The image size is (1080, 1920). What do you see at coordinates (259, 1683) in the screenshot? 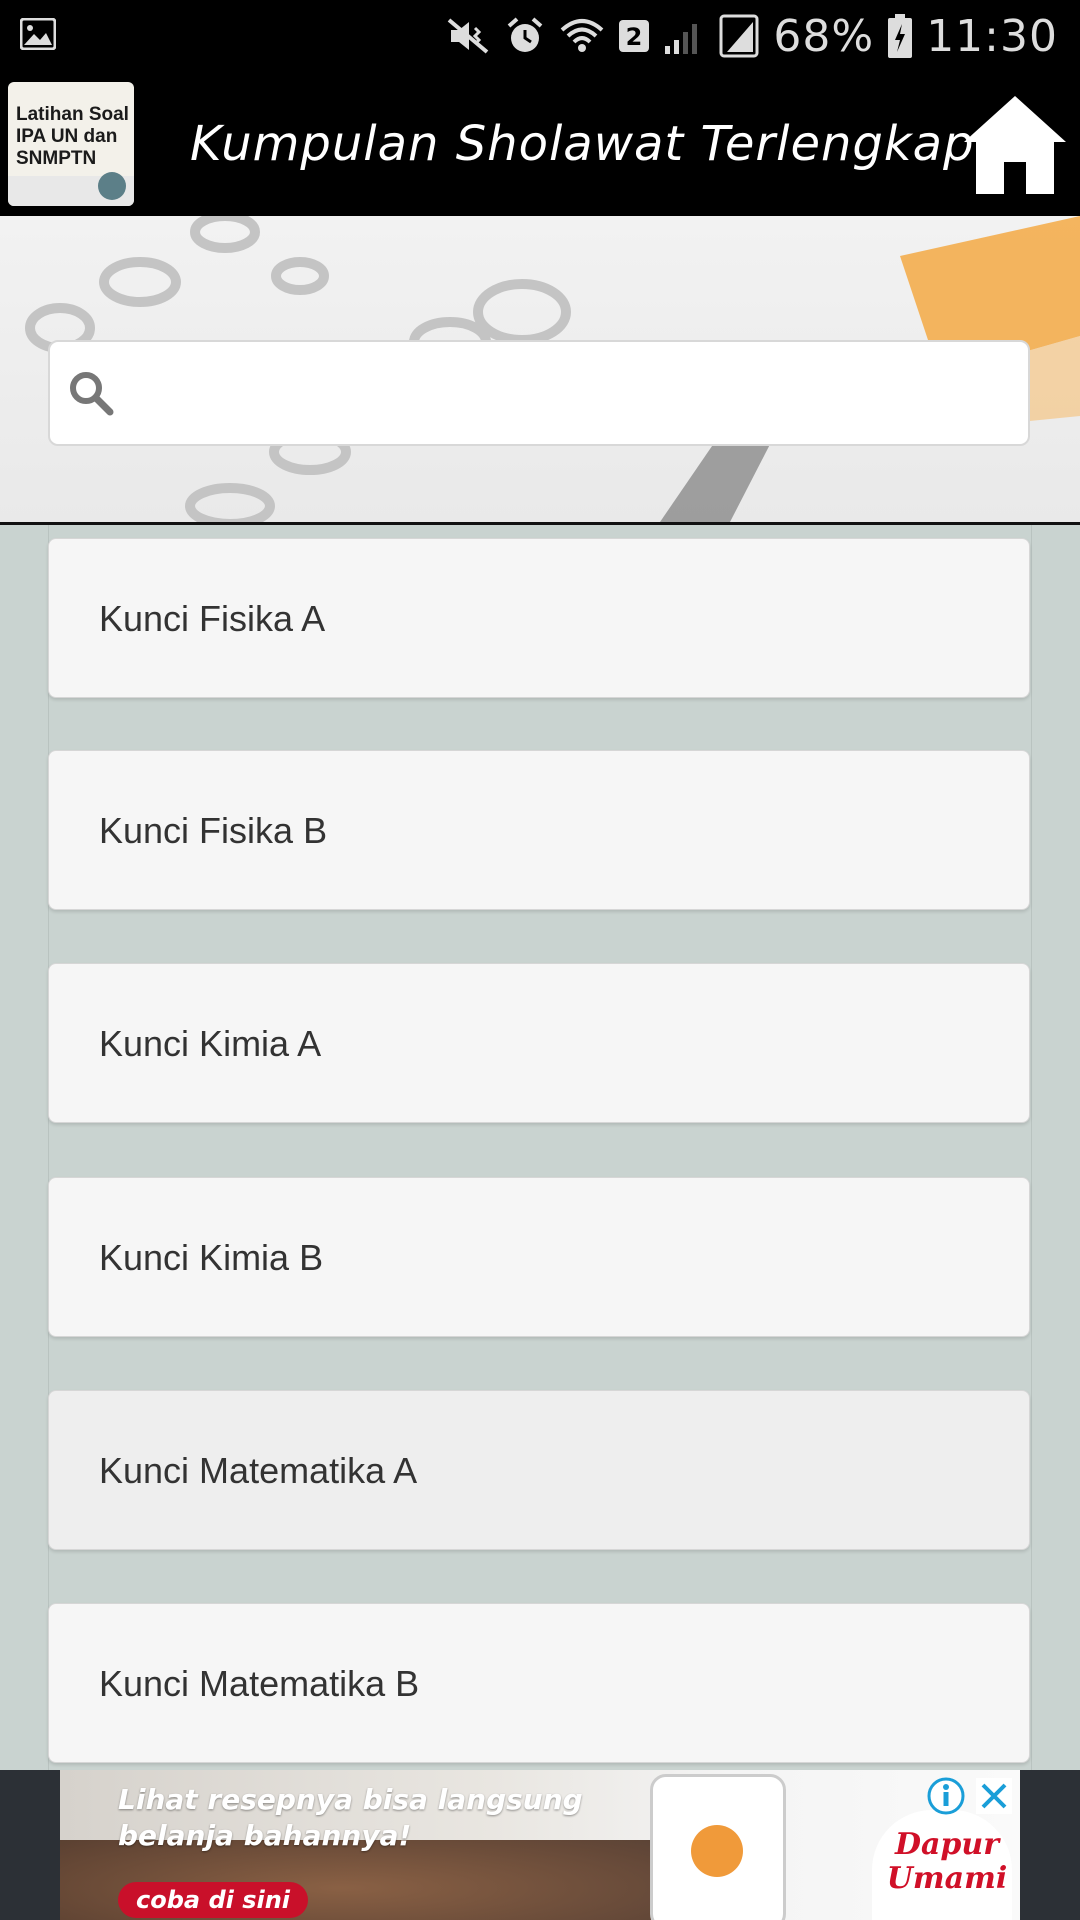
I see `list-item-label: Kunci Matematika B` at bounding box center [259, 1683].